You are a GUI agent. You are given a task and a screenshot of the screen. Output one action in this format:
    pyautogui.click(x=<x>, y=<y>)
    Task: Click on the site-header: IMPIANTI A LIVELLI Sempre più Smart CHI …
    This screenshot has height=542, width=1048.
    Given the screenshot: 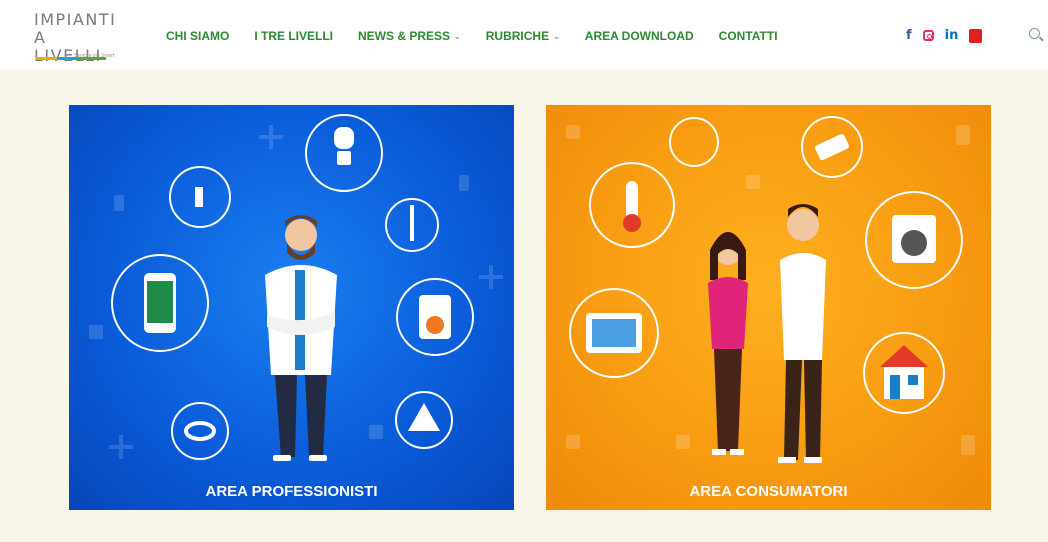 What is the action you would take?
    pyautogui.click(x=524, y=35)
    